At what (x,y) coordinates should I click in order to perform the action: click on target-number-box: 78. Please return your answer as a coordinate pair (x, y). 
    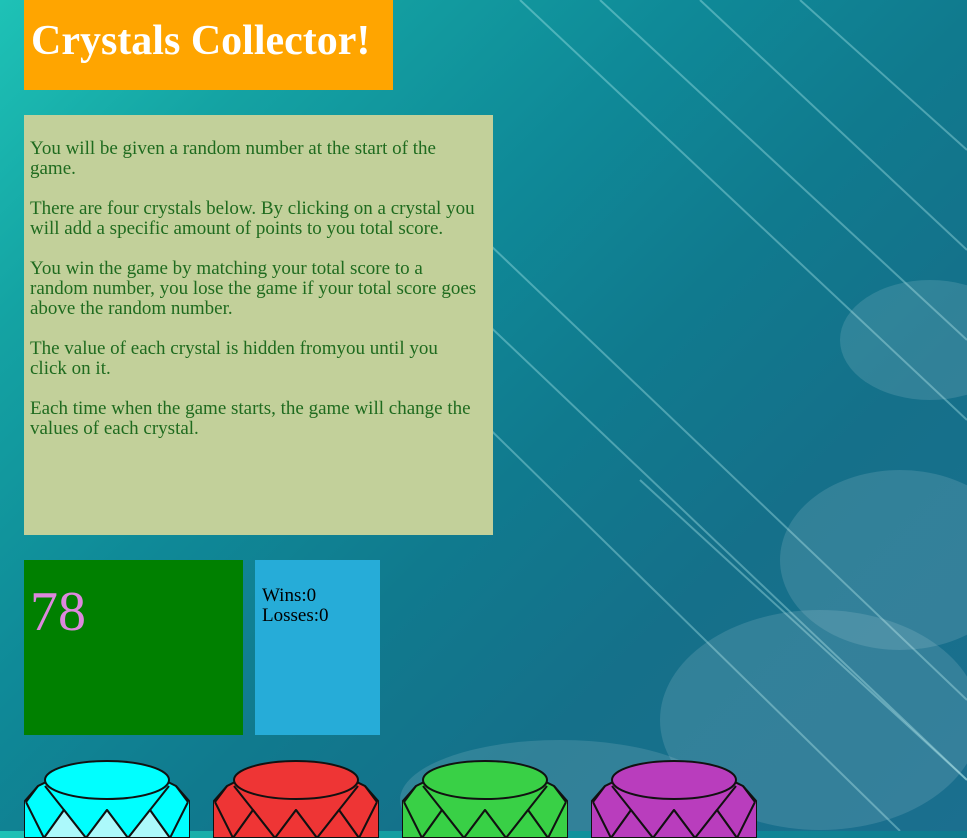
    Looking at the image, I should click on (133, 647).